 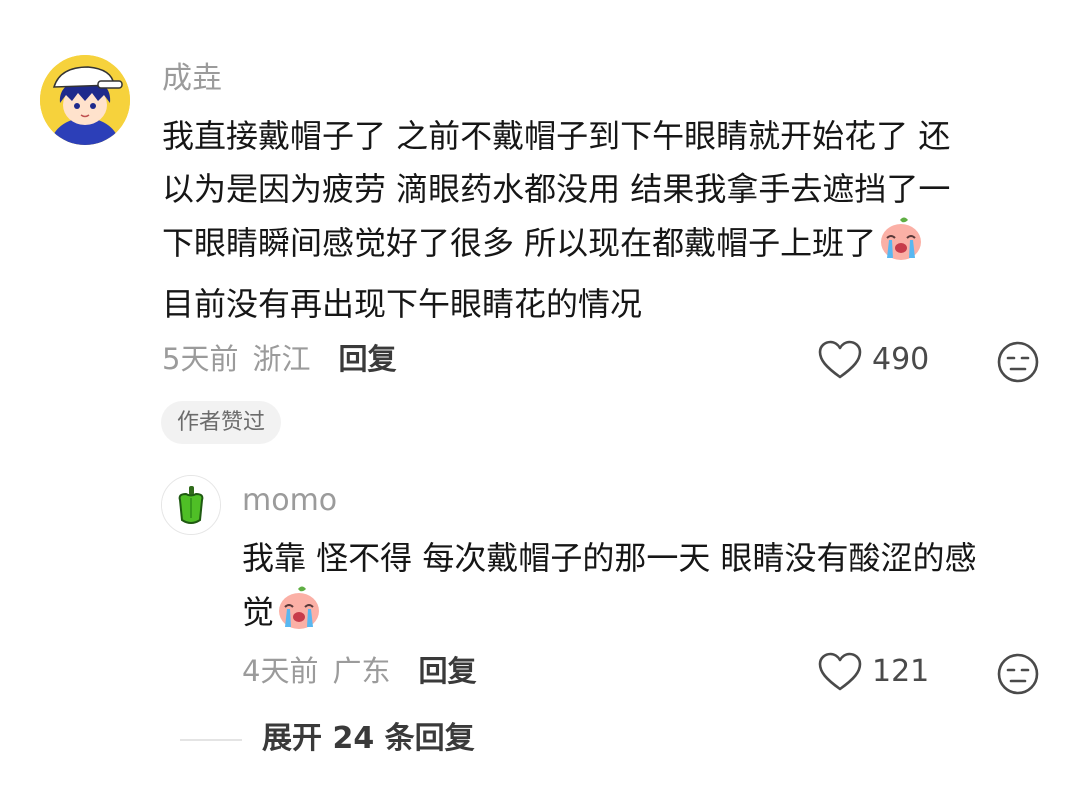 I want to click on avatar-boy-cap-icon, so click(x=85, y=100).